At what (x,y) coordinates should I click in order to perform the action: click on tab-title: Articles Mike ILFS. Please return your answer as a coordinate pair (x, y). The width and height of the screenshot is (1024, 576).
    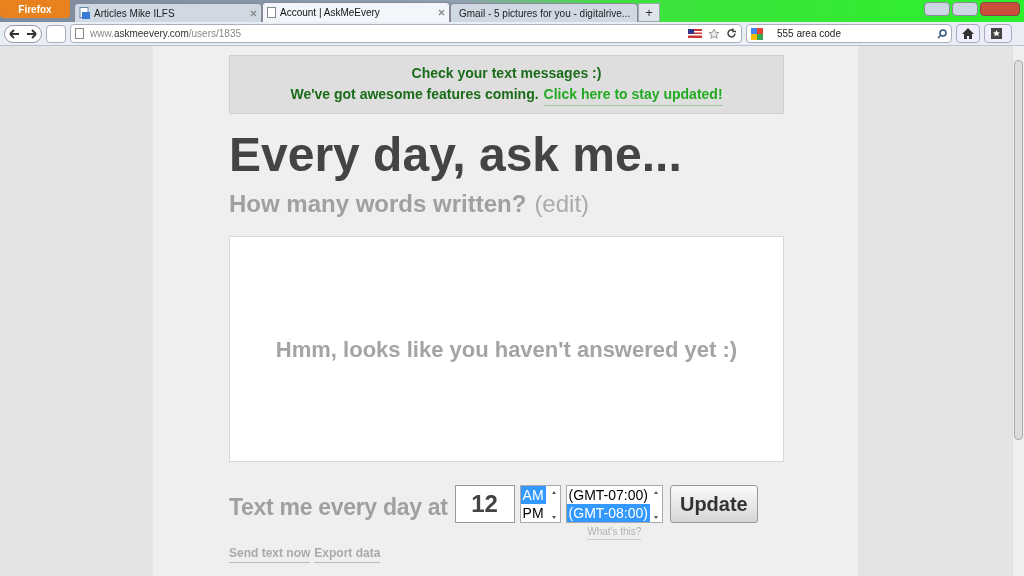
    Looking at the image, I should click on (135, 13).